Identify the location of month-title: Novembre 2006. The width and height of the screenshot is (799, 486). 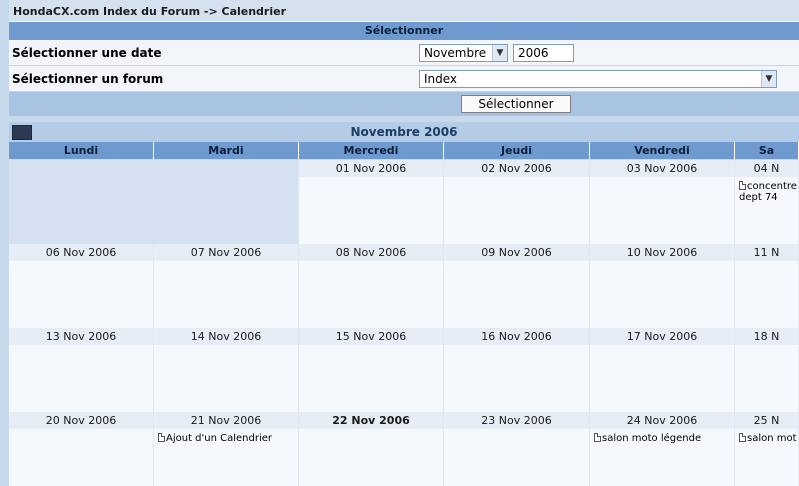
(404, 132).